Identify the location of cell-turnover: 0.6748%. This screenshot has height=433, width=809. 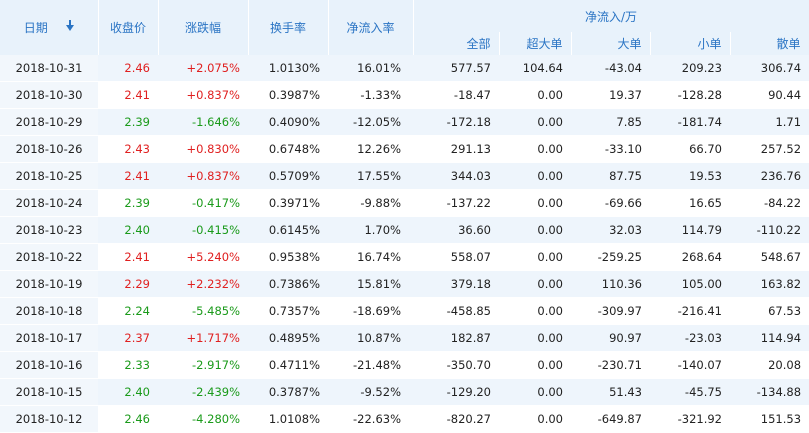
(288, 149).